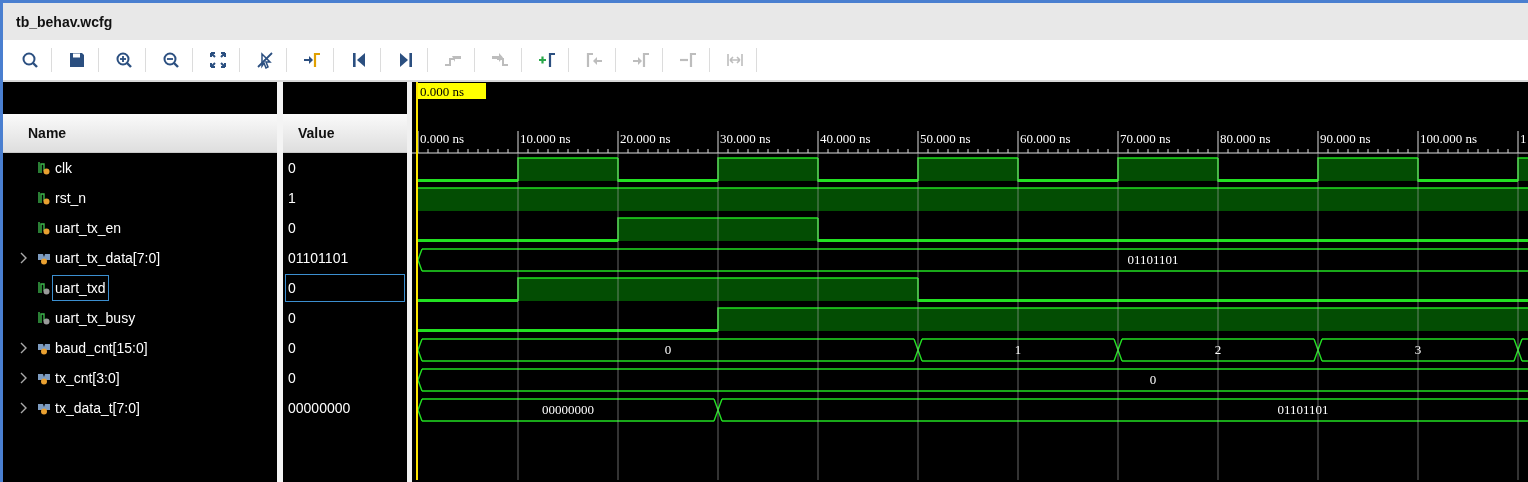 This screenshot has width=1528, height=482. What do you see at coordinates (218, 60) in the screenshot?
I see `expand-arrows-icon` at bounding box center [218, 60].